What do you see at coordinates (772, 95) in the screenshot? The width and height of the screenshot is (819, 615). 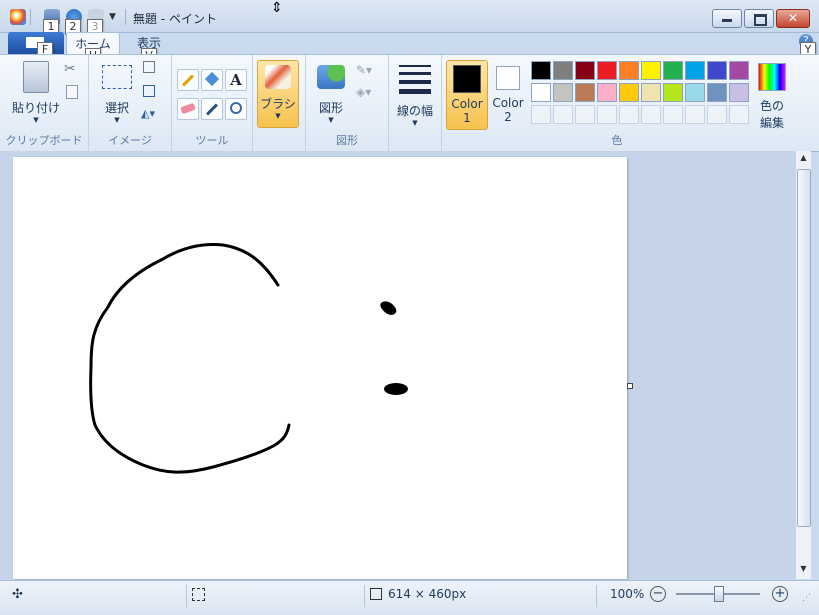 I see `edit-colors-button: 色の 編集` at bounding box center [772, 95].